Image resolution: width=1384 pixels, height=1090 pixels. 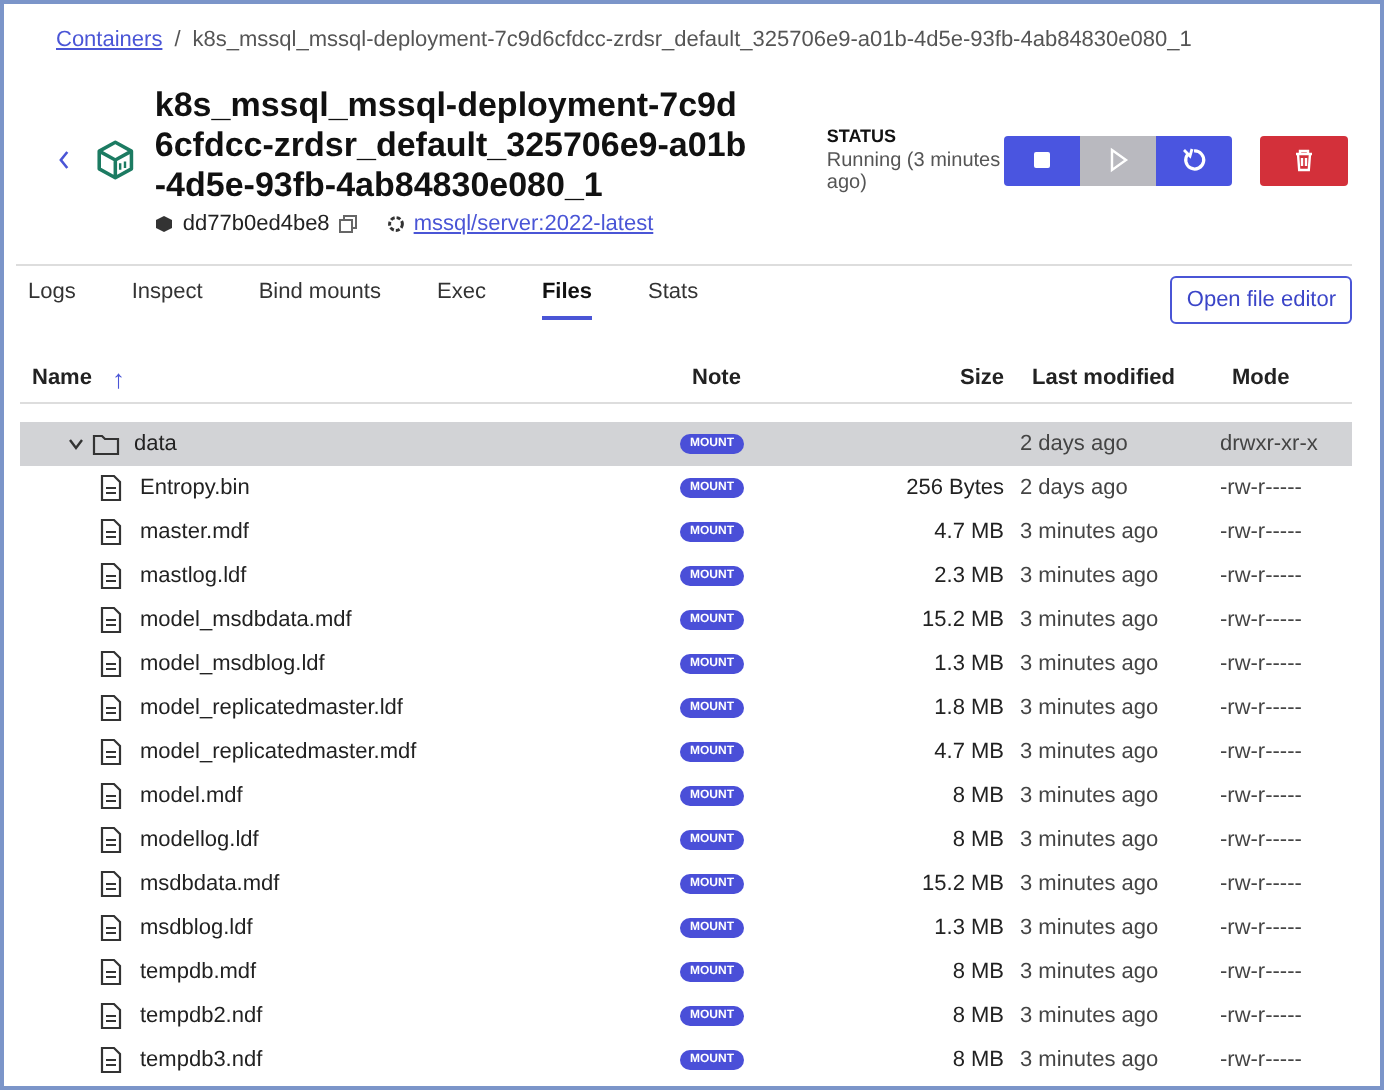 I want to click on copy-icon, so click(x=347, y=223).